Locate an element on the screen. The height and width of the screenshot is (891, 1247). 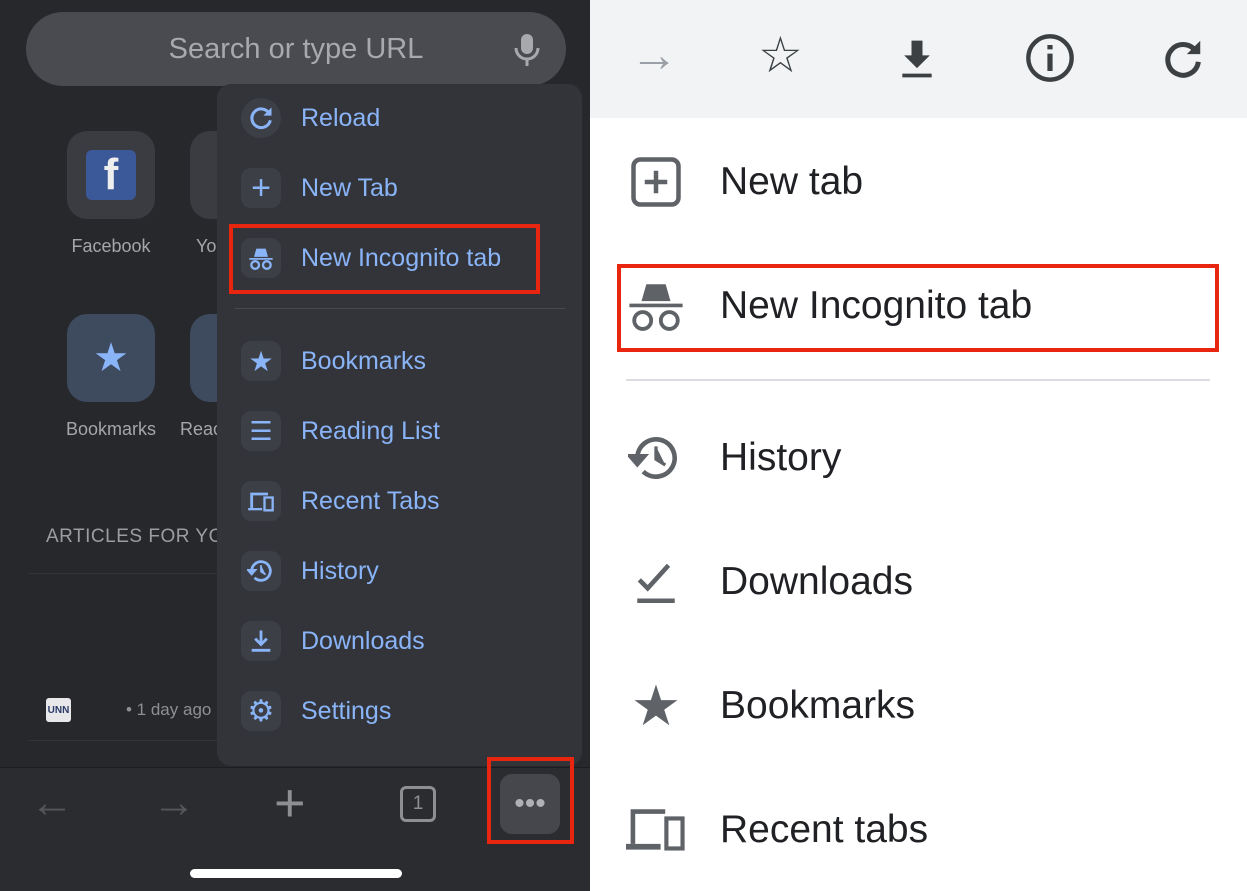
downloads-icon is located at coordinates (656, 583).